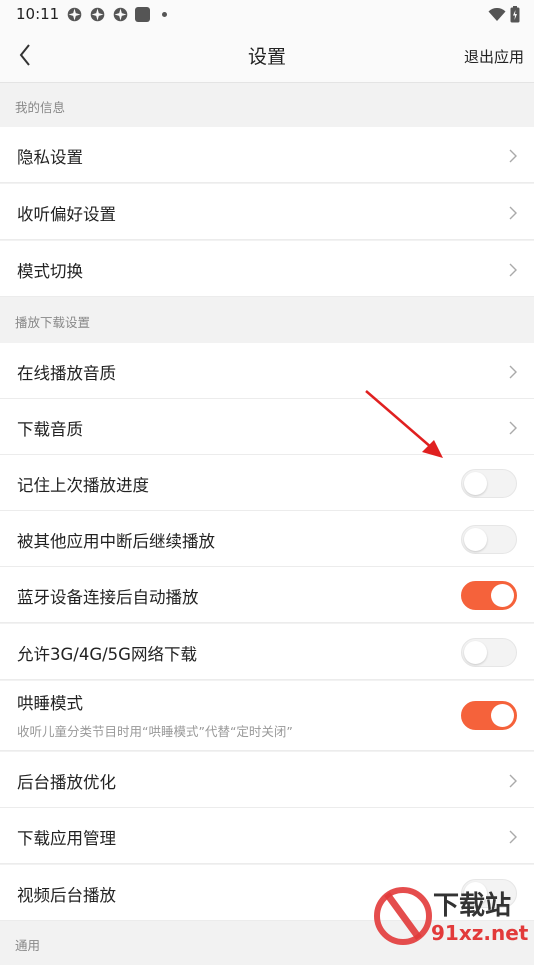 The height and width of the screenshot is (965, 534). Describe the element at coordinates (267, 652) in the screenshot. I see `row-allow-mobile-download: 允许3G/4G/5G网络下载` at that location.